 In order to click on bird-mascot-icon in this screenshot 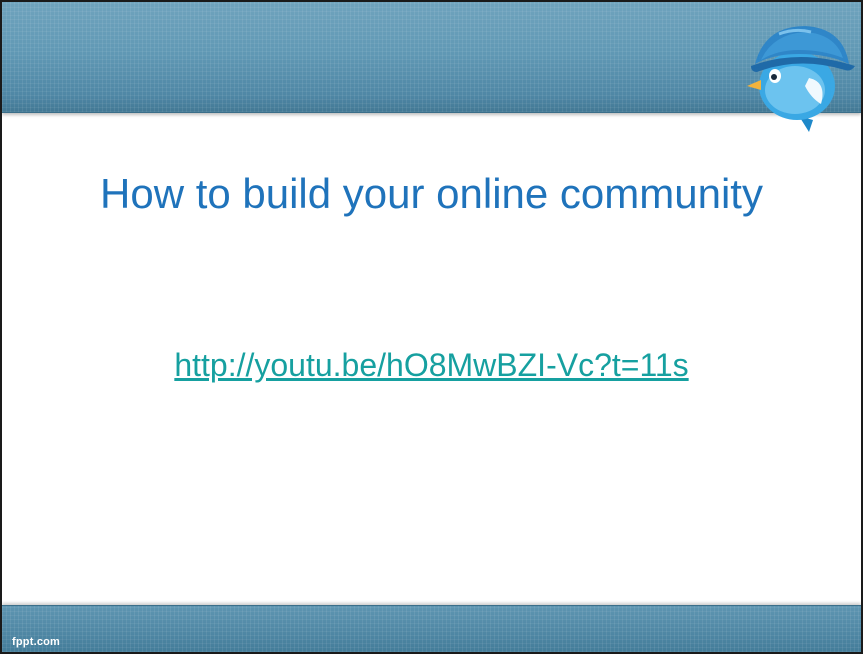, I will do `click(801, 79)`.